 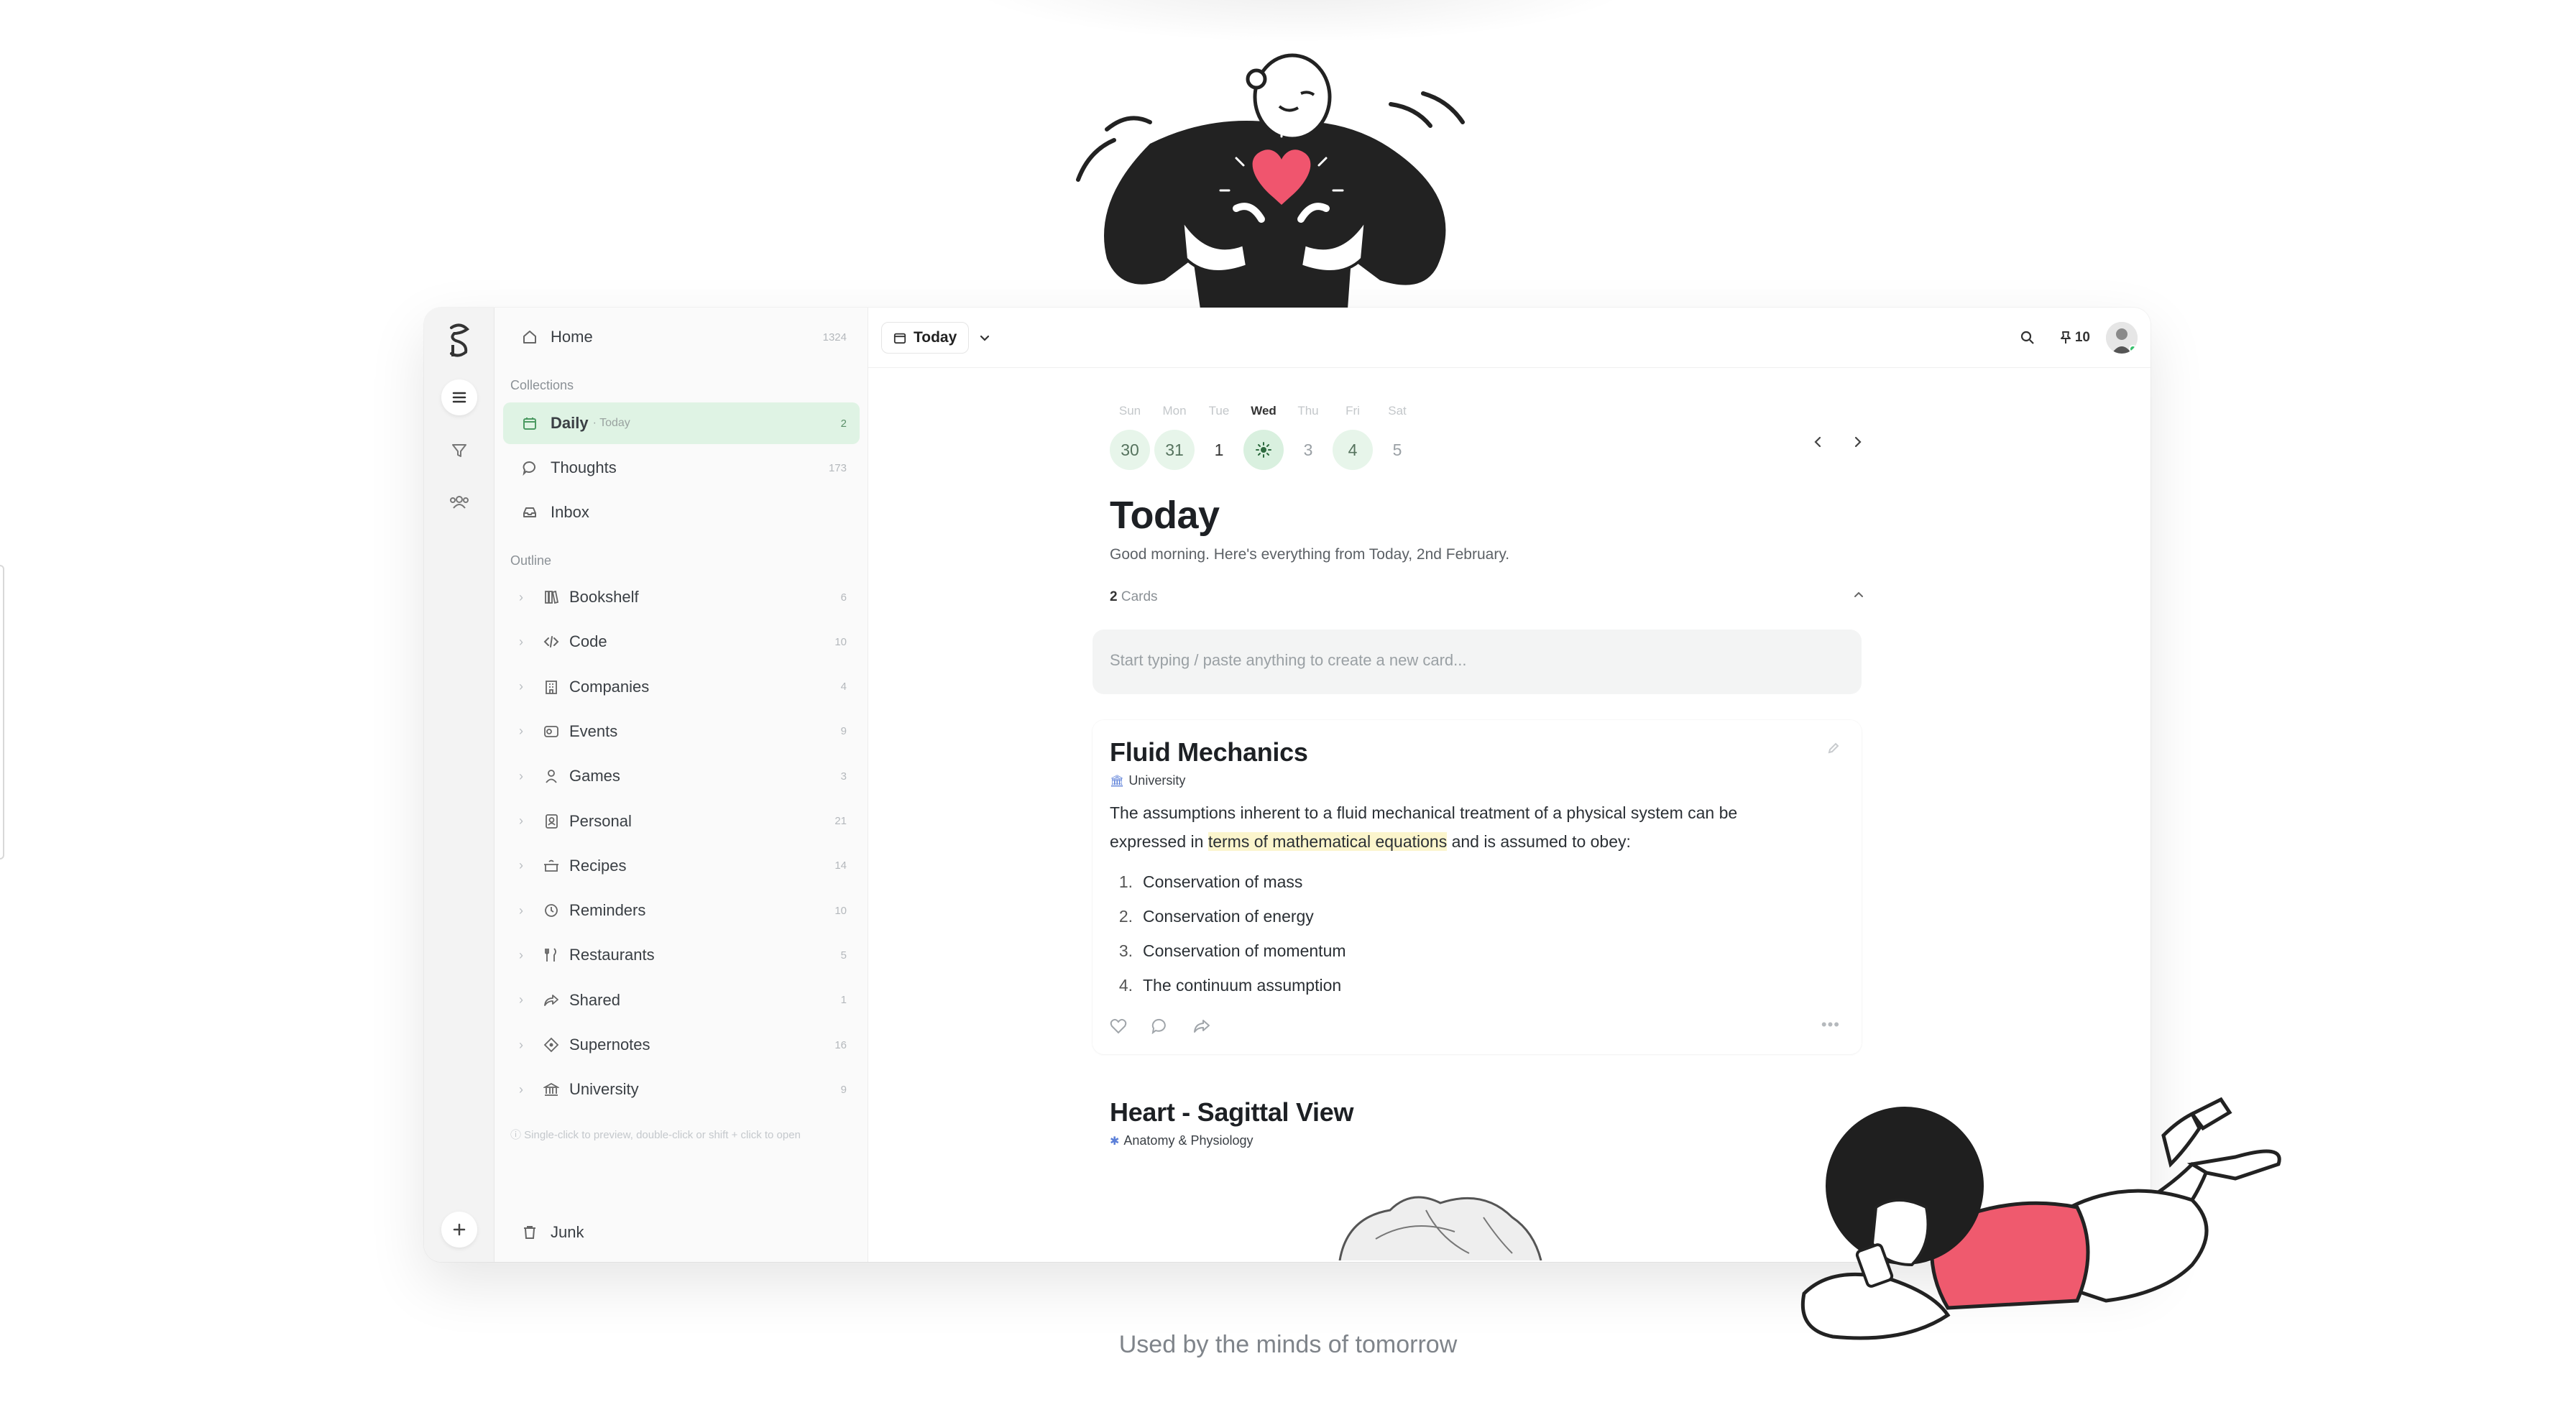 I want to click on sidebar-item-restaurants: › Restaurants 5, so click(x=681, y=955).